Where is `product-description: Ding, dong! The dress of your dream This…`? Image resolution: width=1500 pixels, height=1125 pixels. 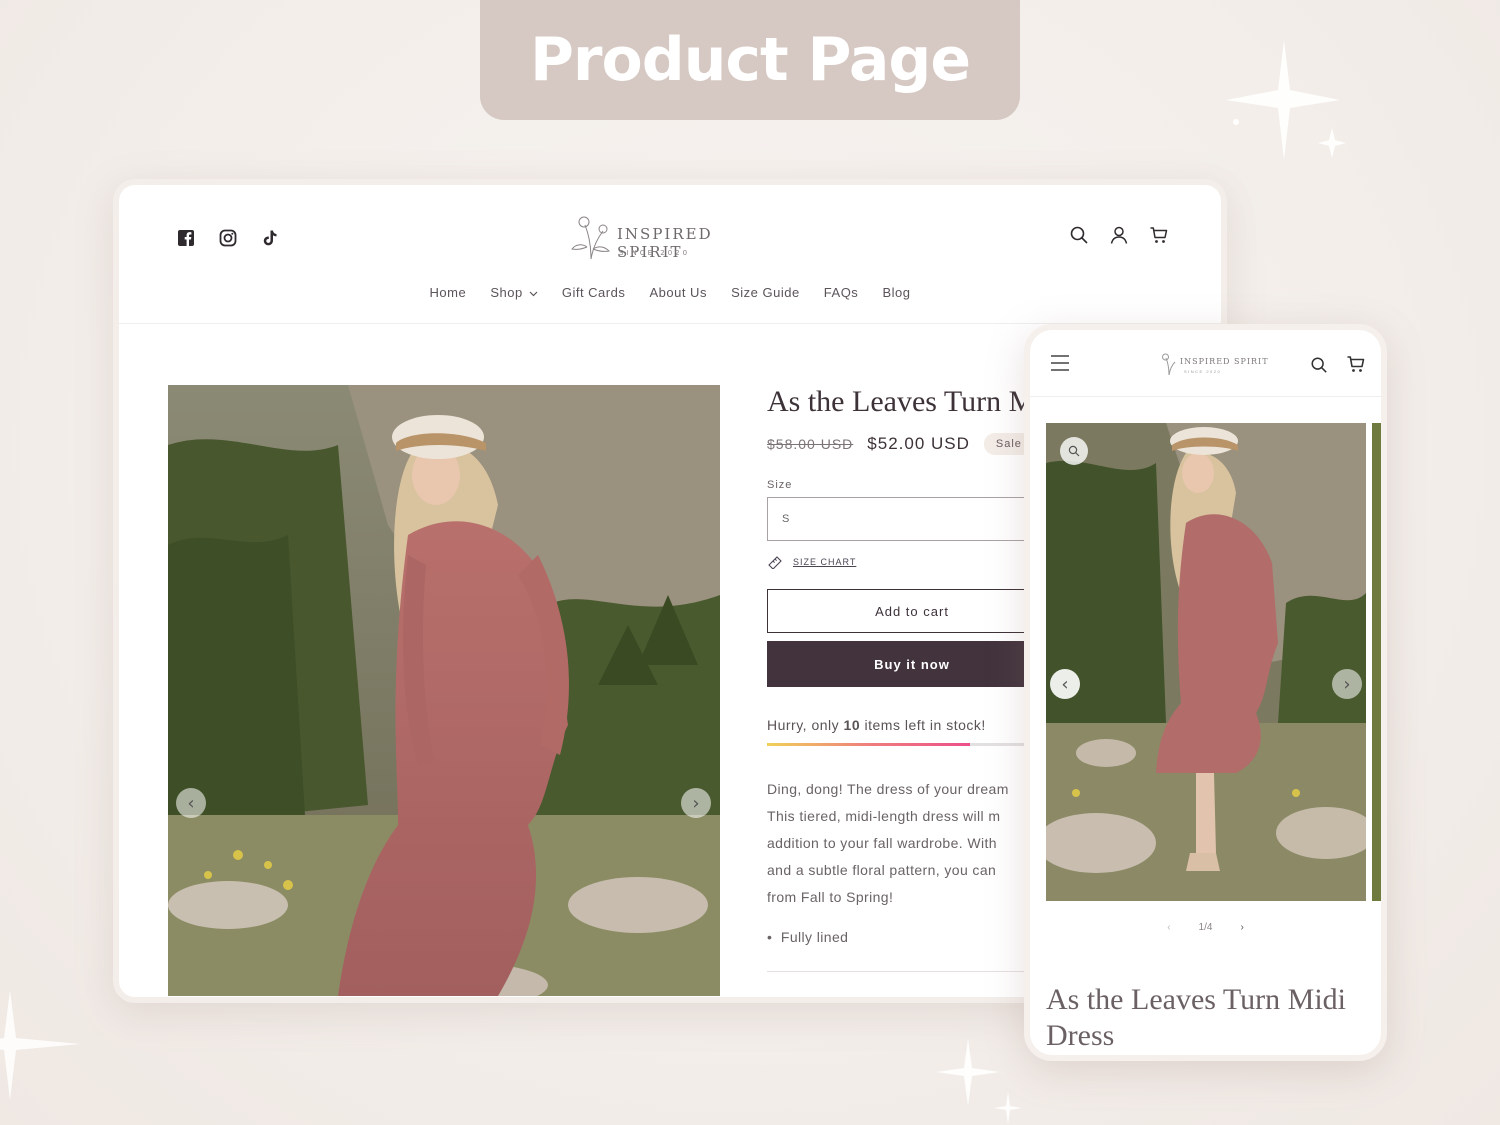
product-description: Ding, dong! The dress of your dream This… is located at coordinates (917, 843).